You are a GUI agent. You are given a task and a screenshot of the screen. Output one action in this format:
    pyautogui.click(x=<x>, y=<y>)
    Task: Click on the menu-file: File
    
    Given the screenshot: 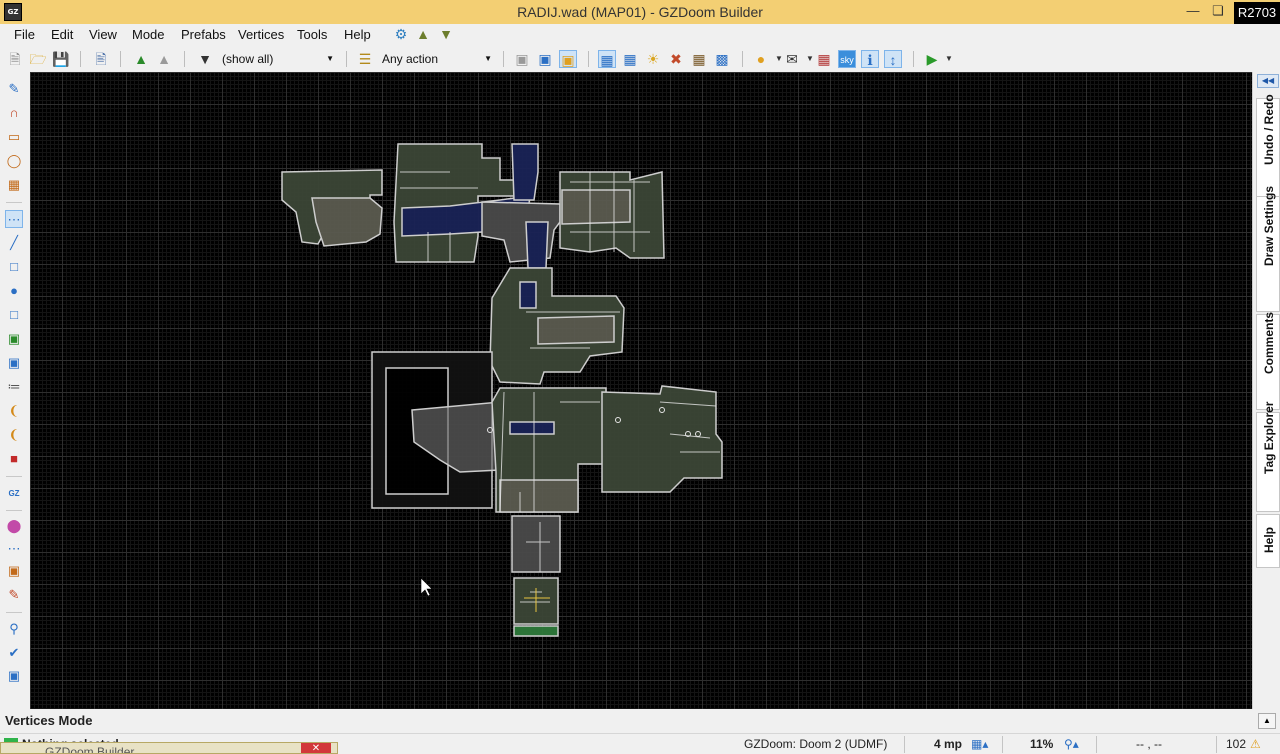 What is the action you would take?
    pyautogui.click(x=24, y=34)
    